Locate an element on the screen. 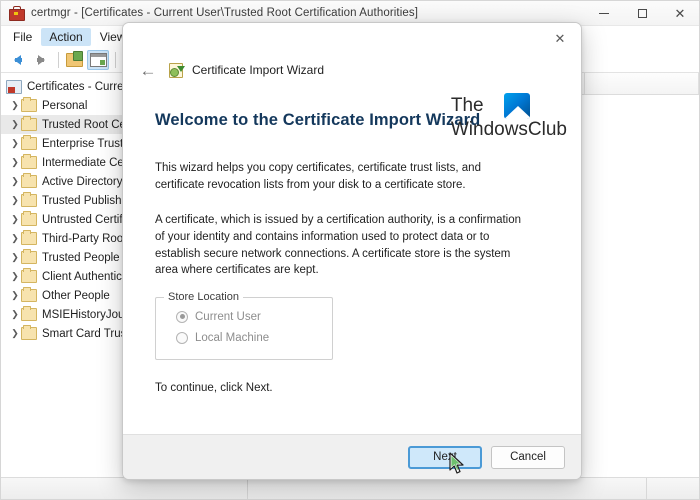 The height and width of the screenshot is (500, 700). sidebar-item-trusted-people: ❯ Trusted People is located at coordinates (63, 257).